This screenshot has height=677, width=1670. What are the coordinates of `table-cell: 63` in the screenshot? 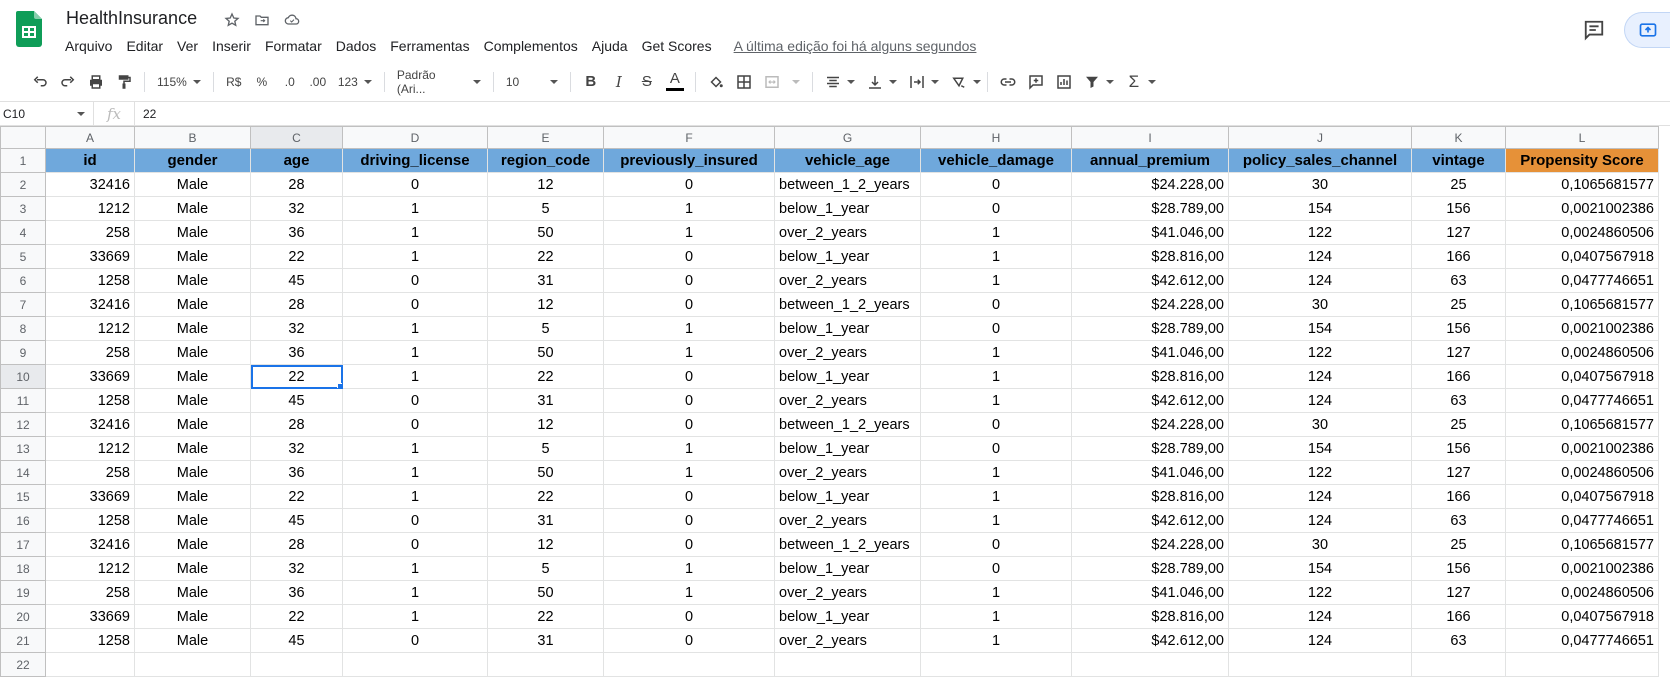 It's located at (1458, 520).